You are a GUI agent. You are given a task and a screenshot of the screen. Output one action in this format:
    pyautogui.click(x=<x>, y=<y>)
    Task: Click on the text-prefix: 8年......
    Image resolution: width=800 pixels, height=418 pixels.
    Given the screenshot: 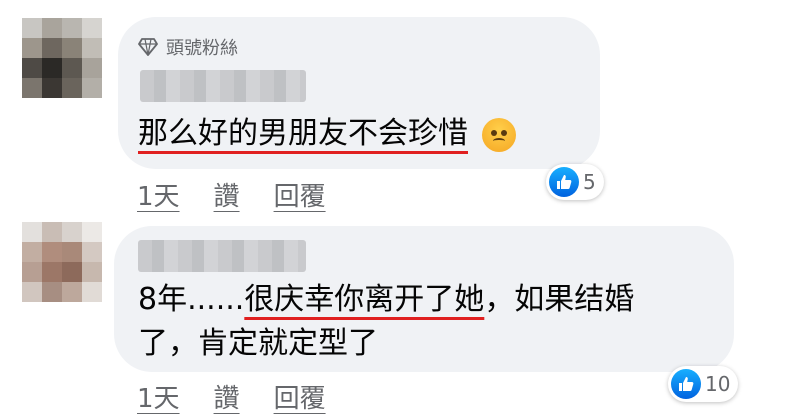 What is the action you would take?
    pyautogui.click(x=191, y=299)
    